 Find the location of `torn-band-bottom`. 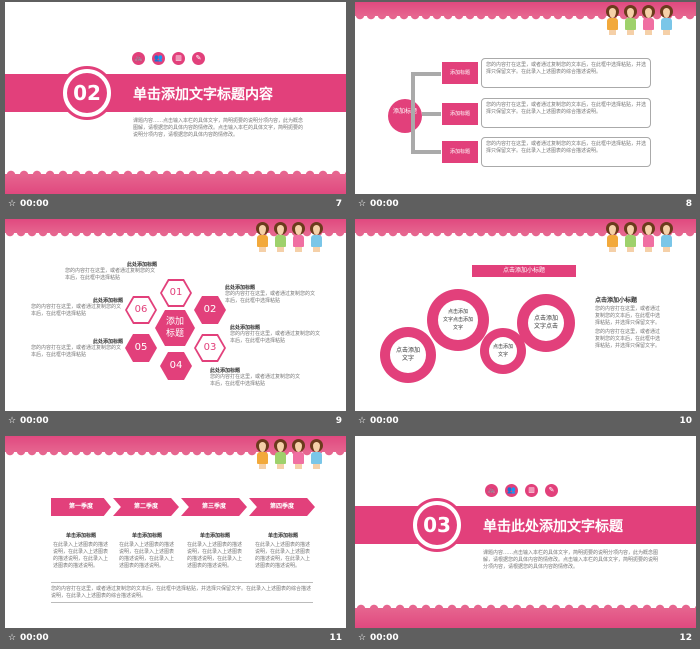

torn-band-bottom is located at coordinates (175, 180).